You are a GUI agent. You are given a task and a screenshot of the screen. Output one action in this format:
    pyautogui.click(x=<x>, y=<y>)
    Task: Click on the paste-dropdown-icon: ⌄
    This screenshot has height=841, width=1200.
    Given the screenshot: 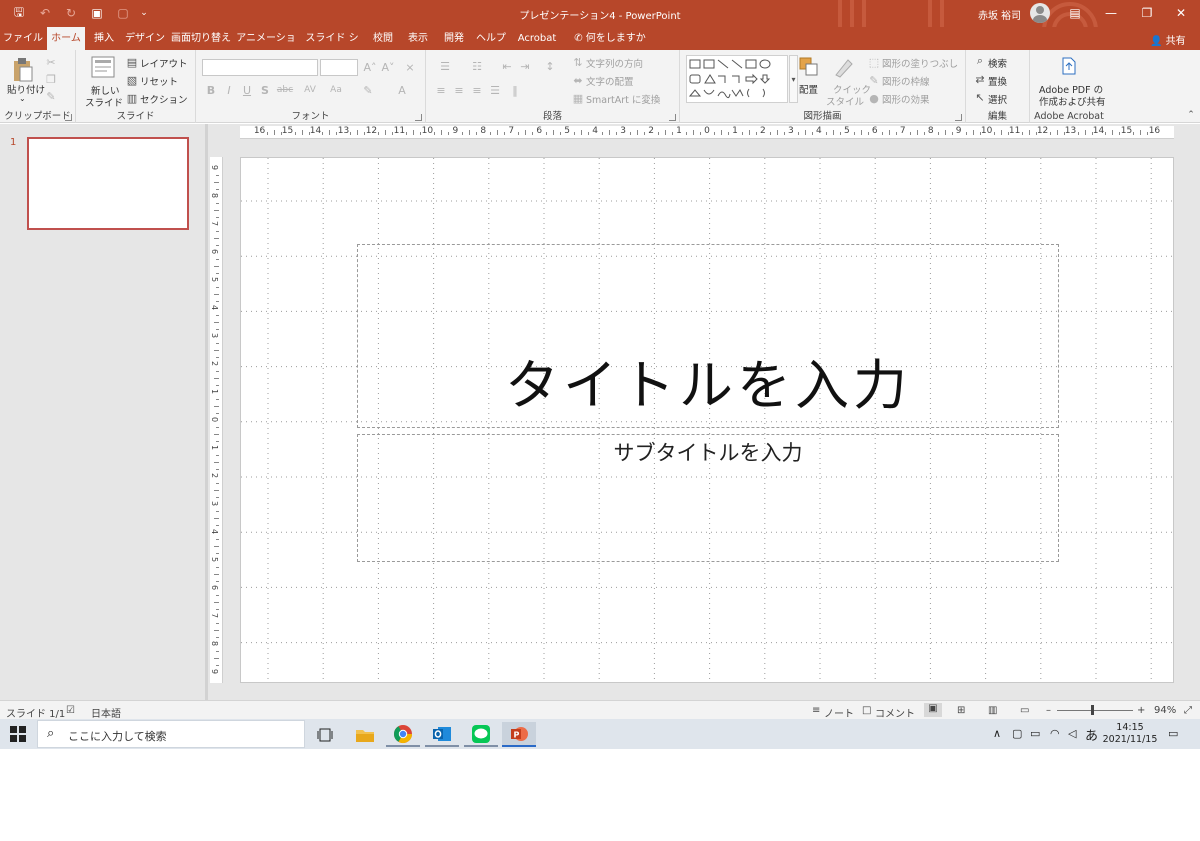 What is the action you would take?
    pyautogui.click(x=22, y=98)
    